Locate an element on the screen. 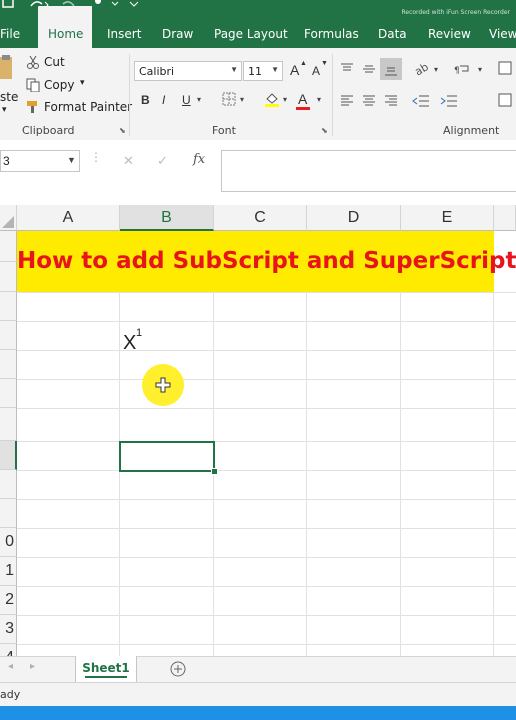 This screenshot has height=720, width=516. cut-button: Cut is located at coordinates (54, 62).